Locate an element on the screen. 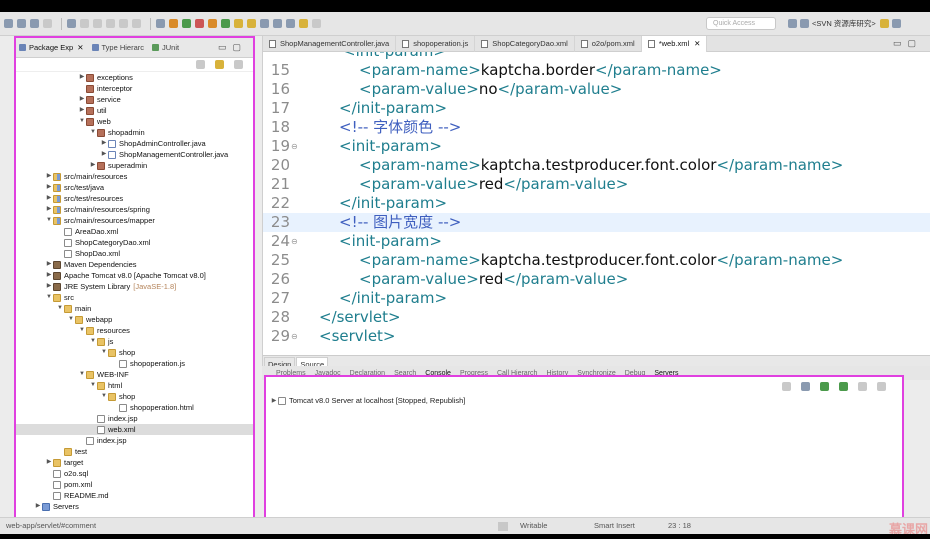 This screenshot has height=539, width=930. tree-item: ▶ ShopManagementController.java is located at coordinates (134, 154).